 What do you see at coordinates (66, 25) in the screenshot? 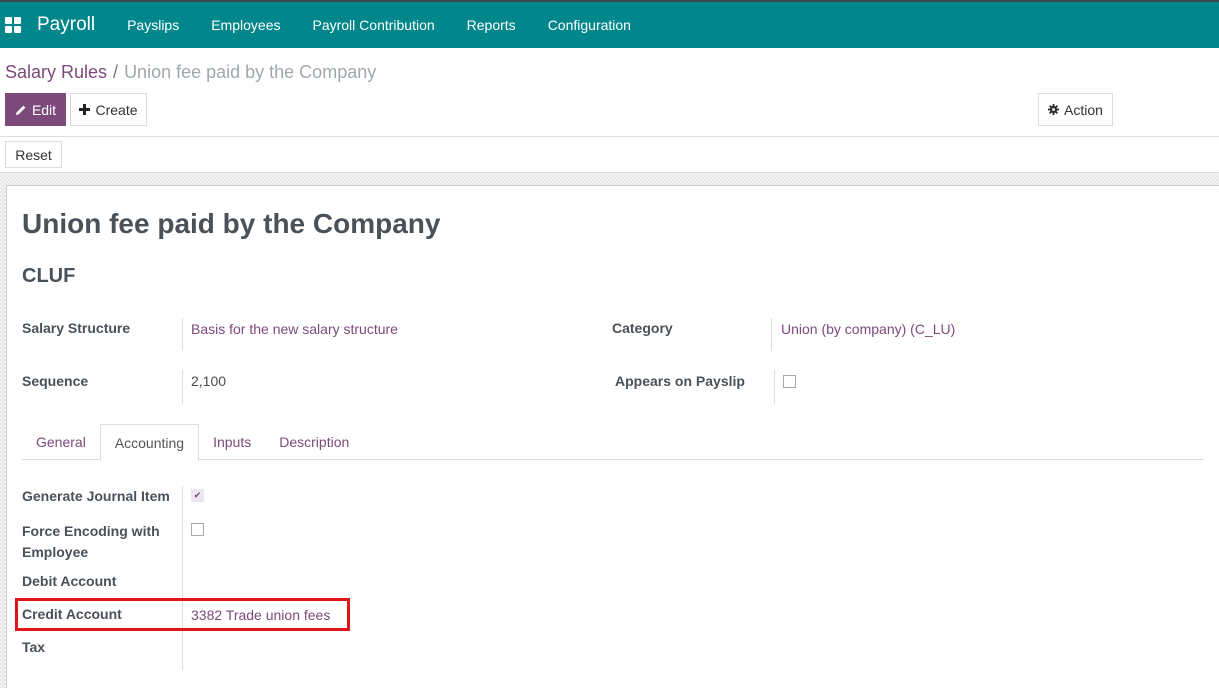
I see `app-name: Payroll` at bounding box center [66, 25].